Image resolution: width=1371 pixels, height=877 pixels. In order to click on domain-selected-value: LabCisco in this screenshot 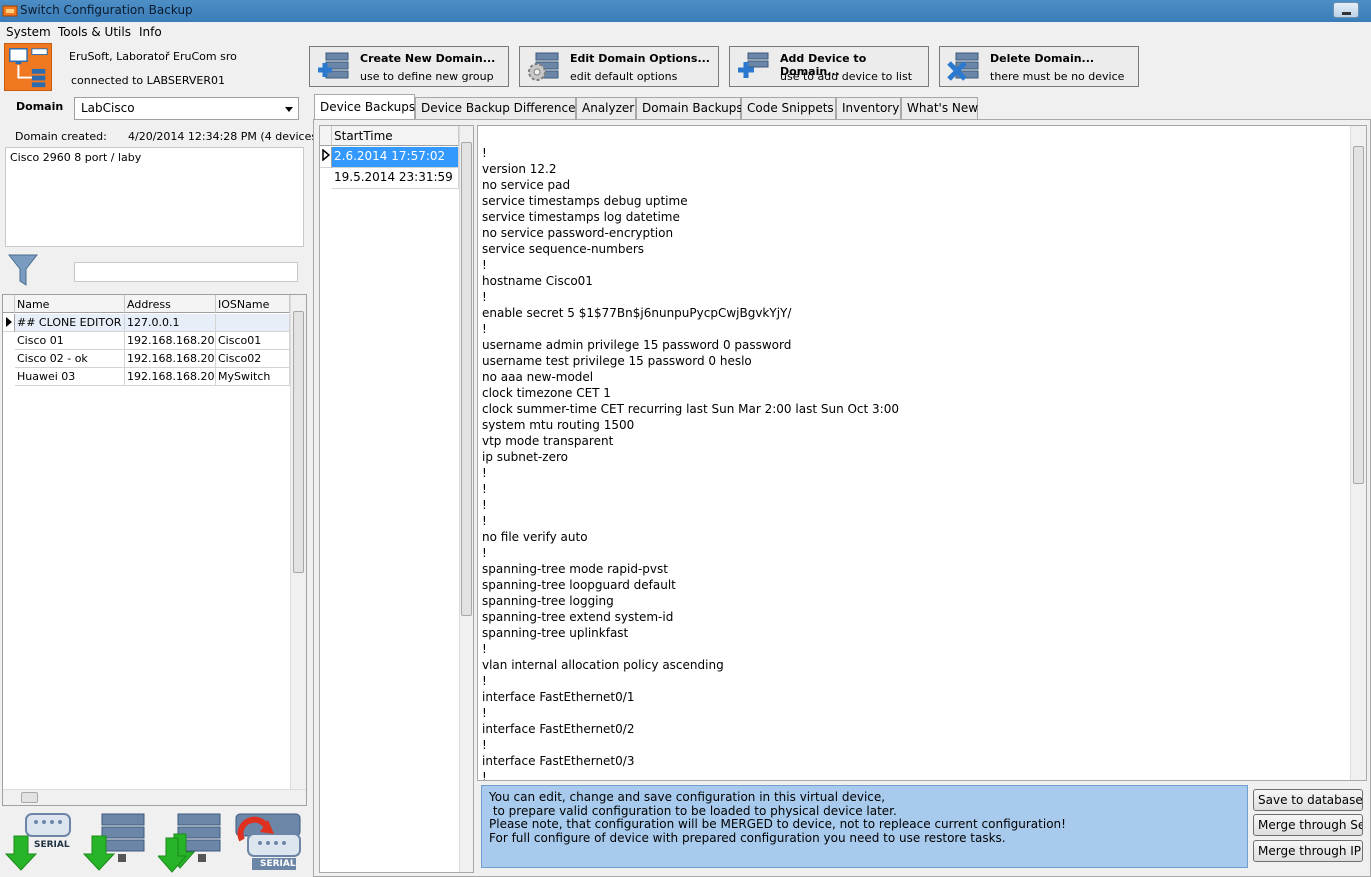, I will do `click(108, 108)`.